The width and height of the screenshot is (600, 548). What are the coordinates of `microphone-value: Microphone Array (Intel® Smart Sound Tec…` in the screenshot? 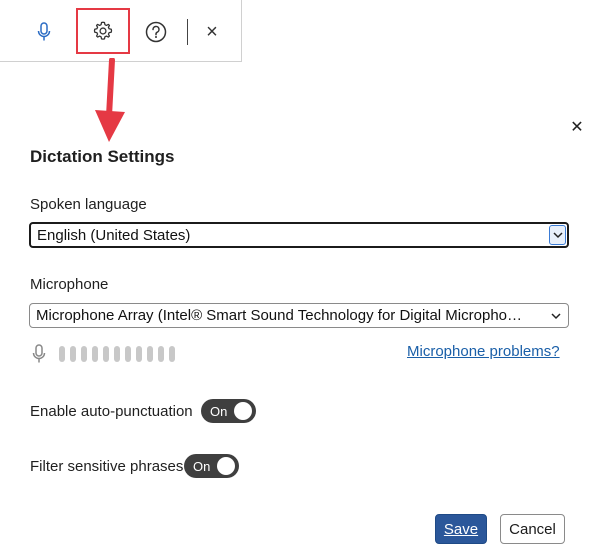 It's located at (279, 315).